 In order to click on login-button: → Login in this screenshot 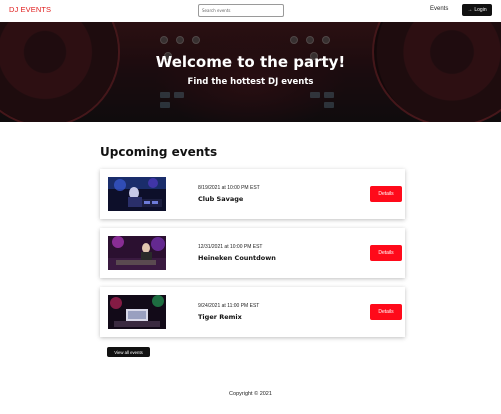, I will do `click(477, 10)`.